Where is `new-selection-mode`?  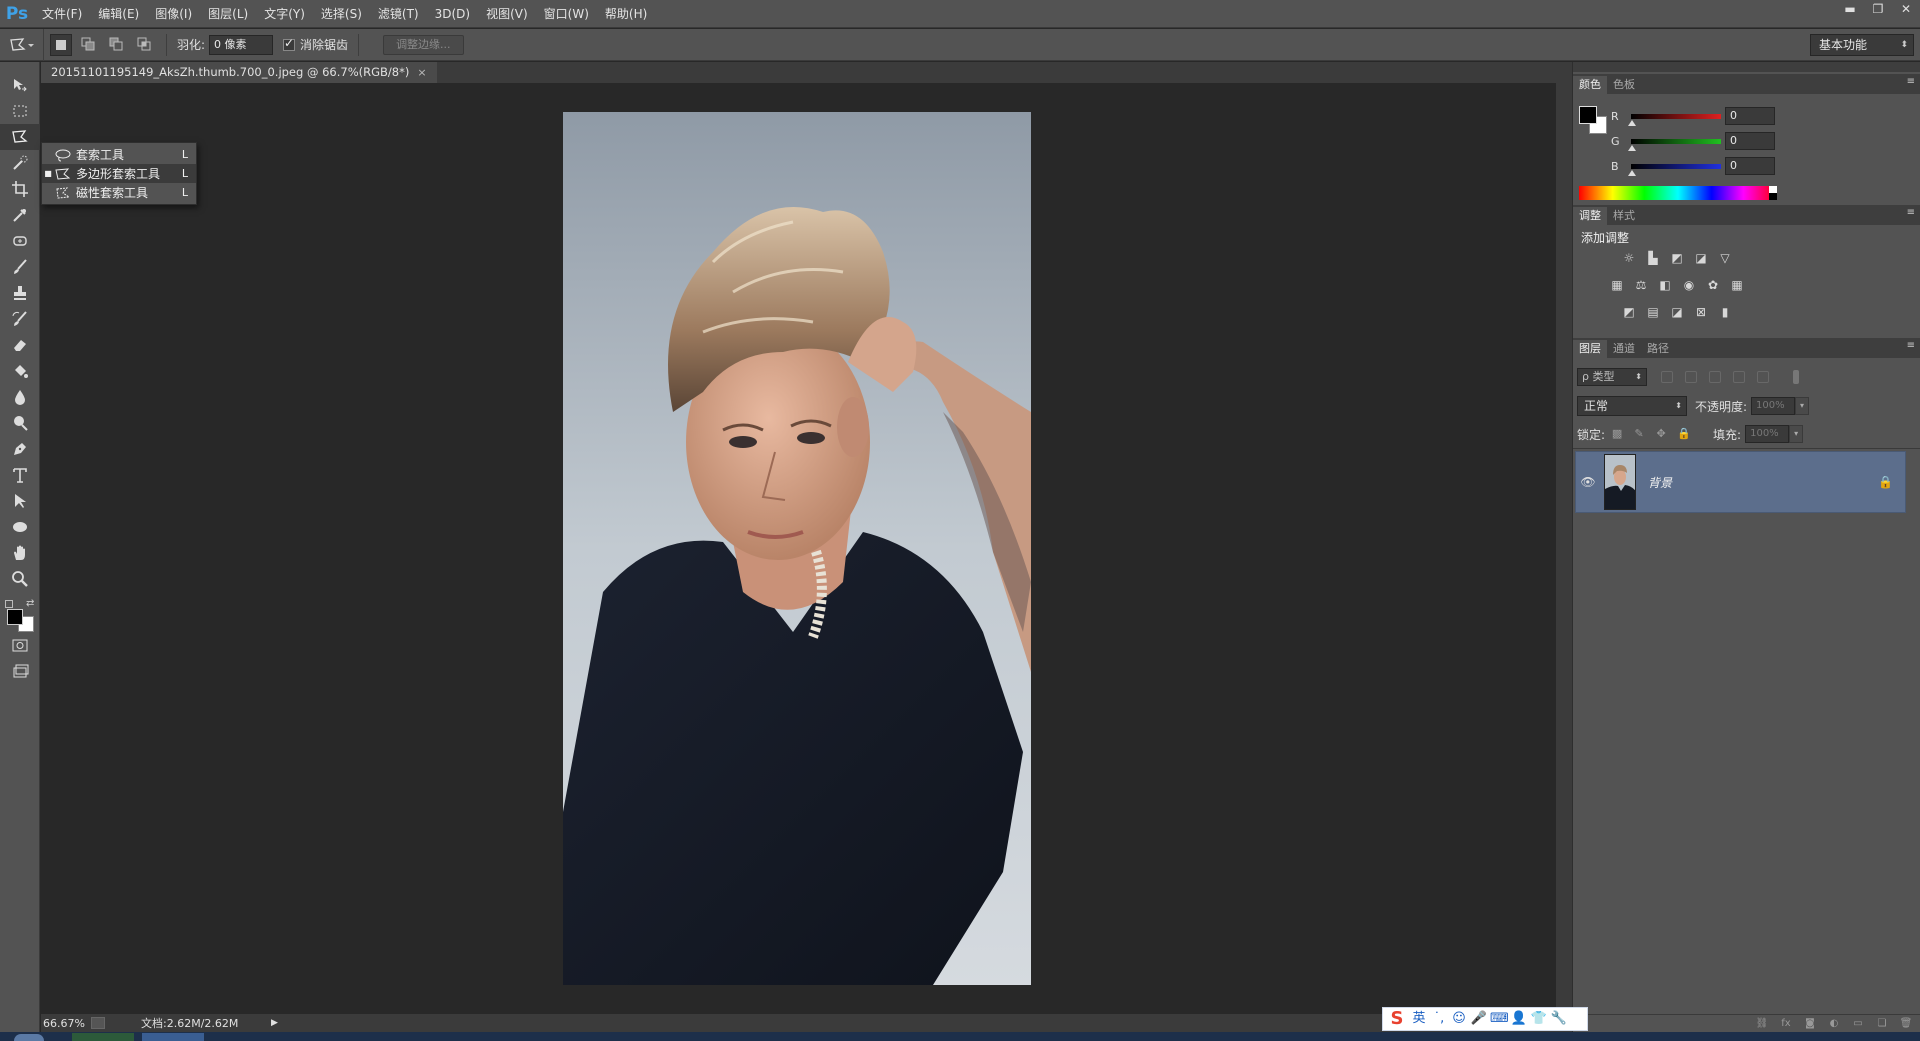 new-selection-mode is located at coordinates (61, 44).